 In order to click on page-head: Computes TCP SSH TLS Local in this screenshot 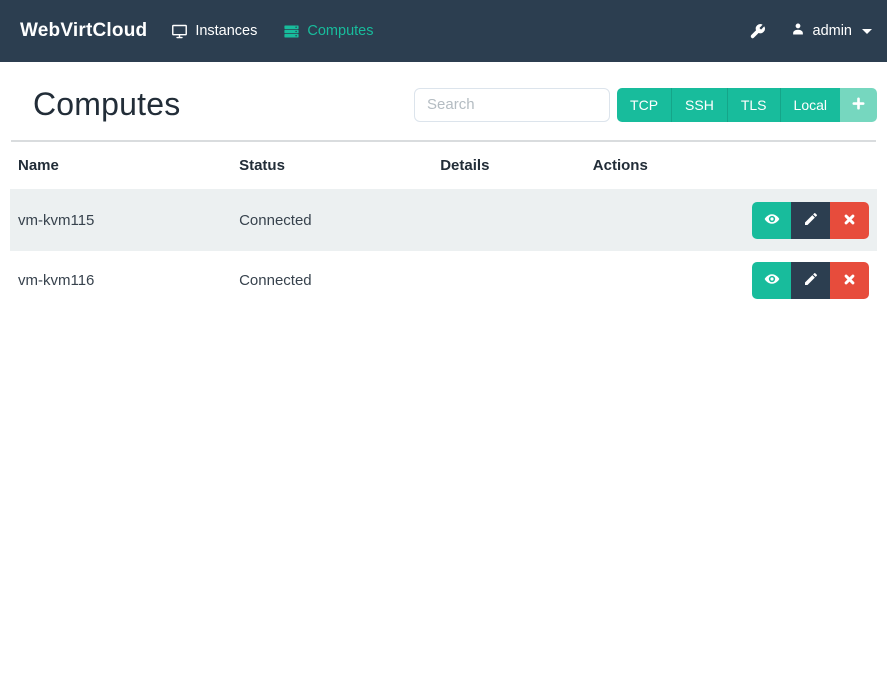, I will do `click(443, 92)`.